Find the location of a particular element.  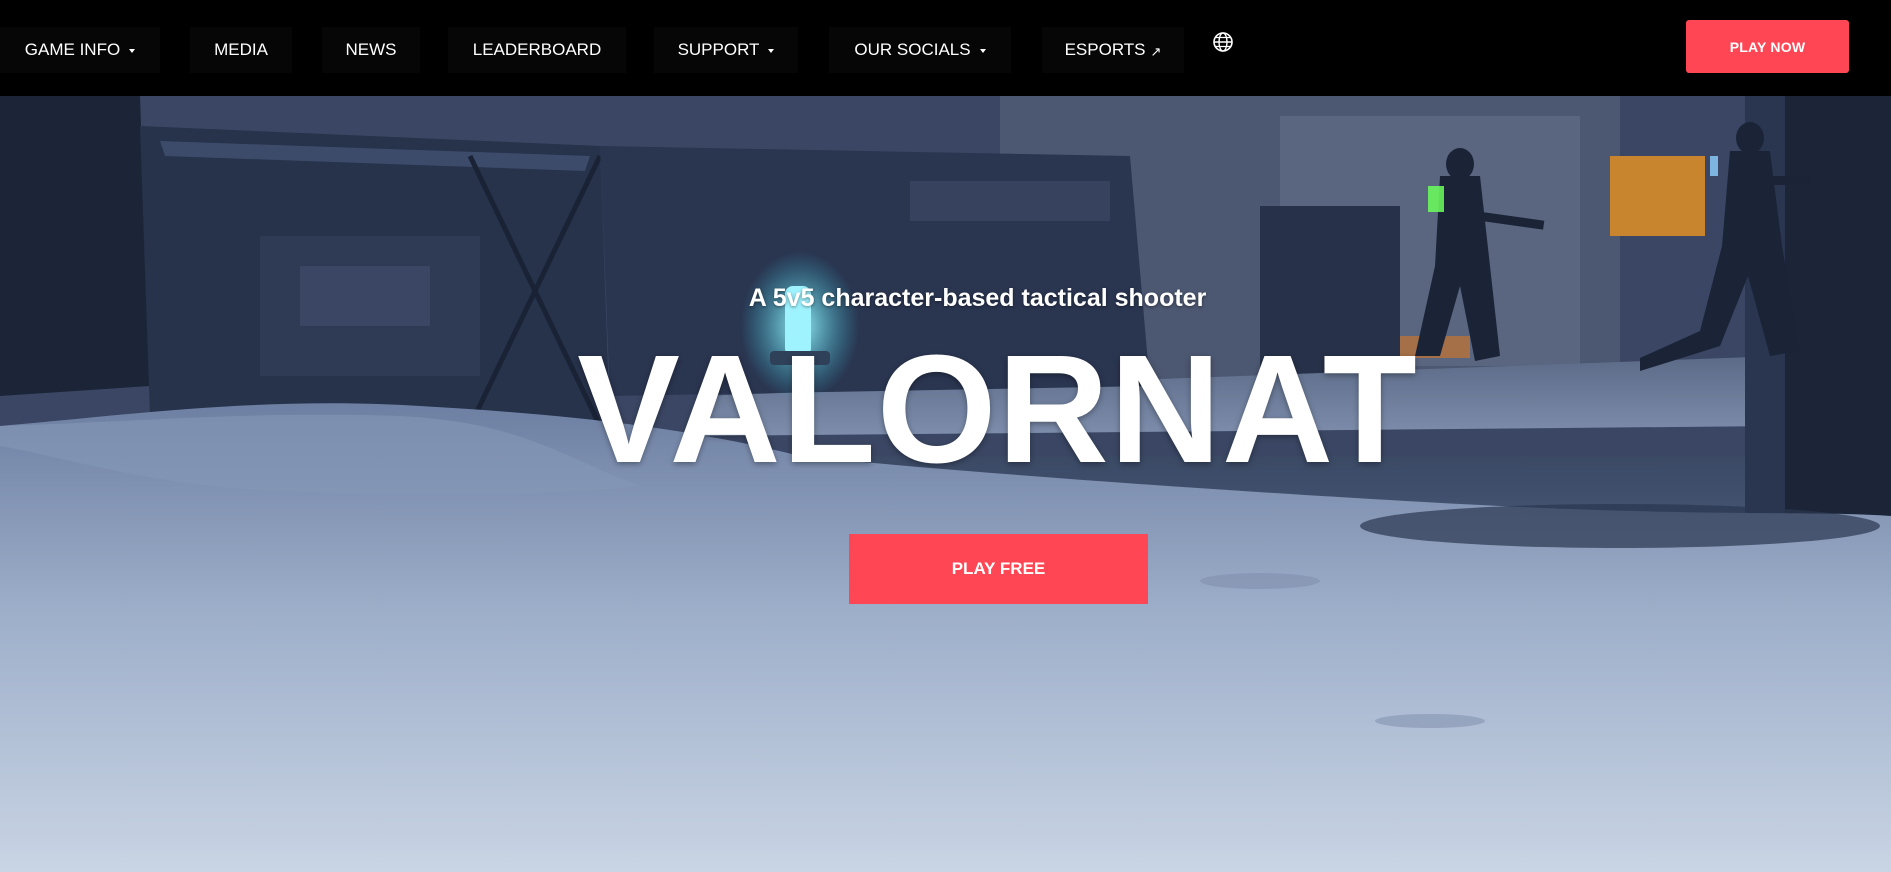

nav-item-leaderboard: LEADERBOARD is located at coordinates (537, 50).